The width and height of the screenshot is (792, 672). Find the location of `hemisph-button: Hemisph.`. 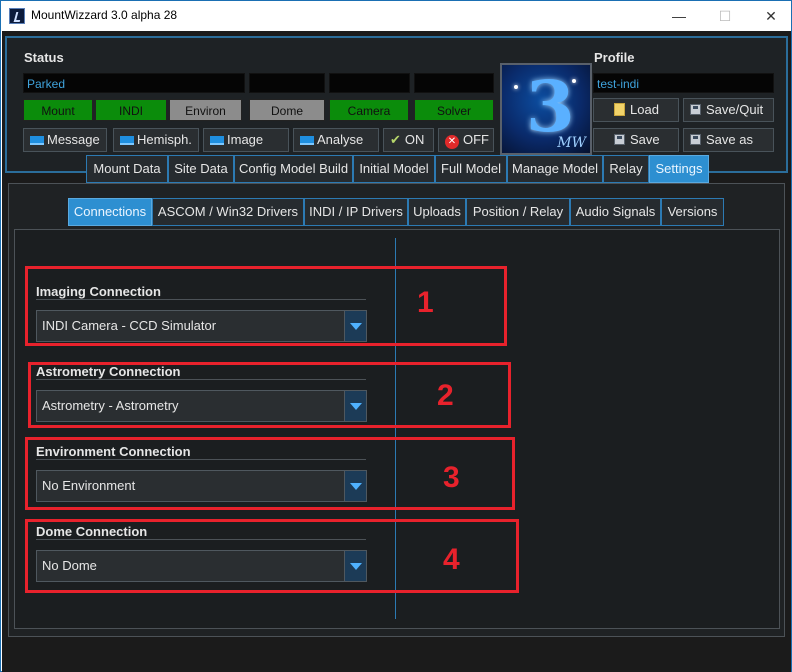

hemisph-button: Hemisph. is located at coordinates (156, 140).